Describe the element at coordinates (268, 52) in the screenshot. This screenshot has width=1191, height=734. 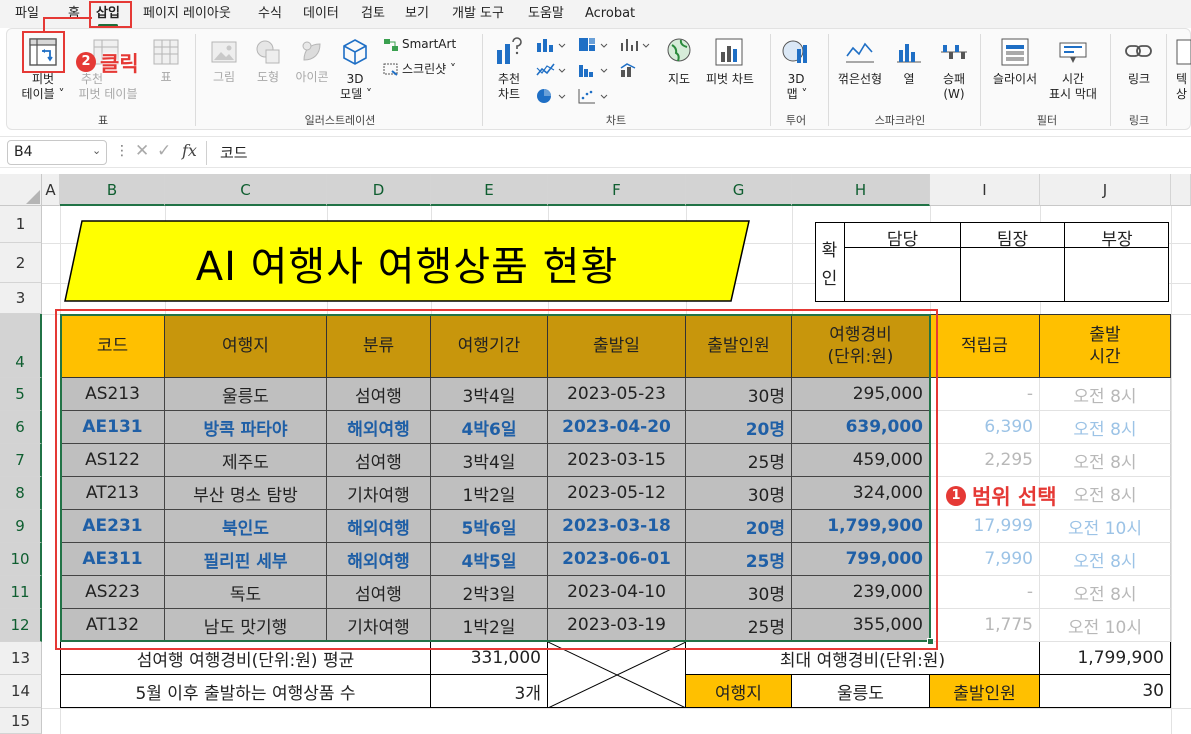
I see `shapes-icon` at that location.